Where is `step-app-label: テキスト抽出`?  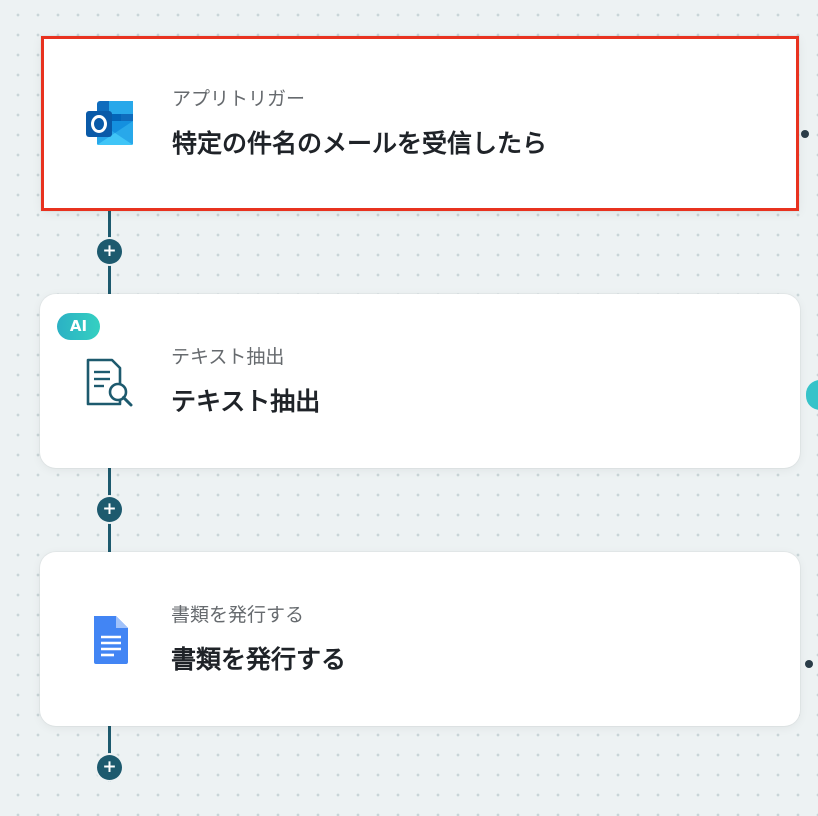 step-app-label: テキスト抽出 is located at coordinates (228, 357).